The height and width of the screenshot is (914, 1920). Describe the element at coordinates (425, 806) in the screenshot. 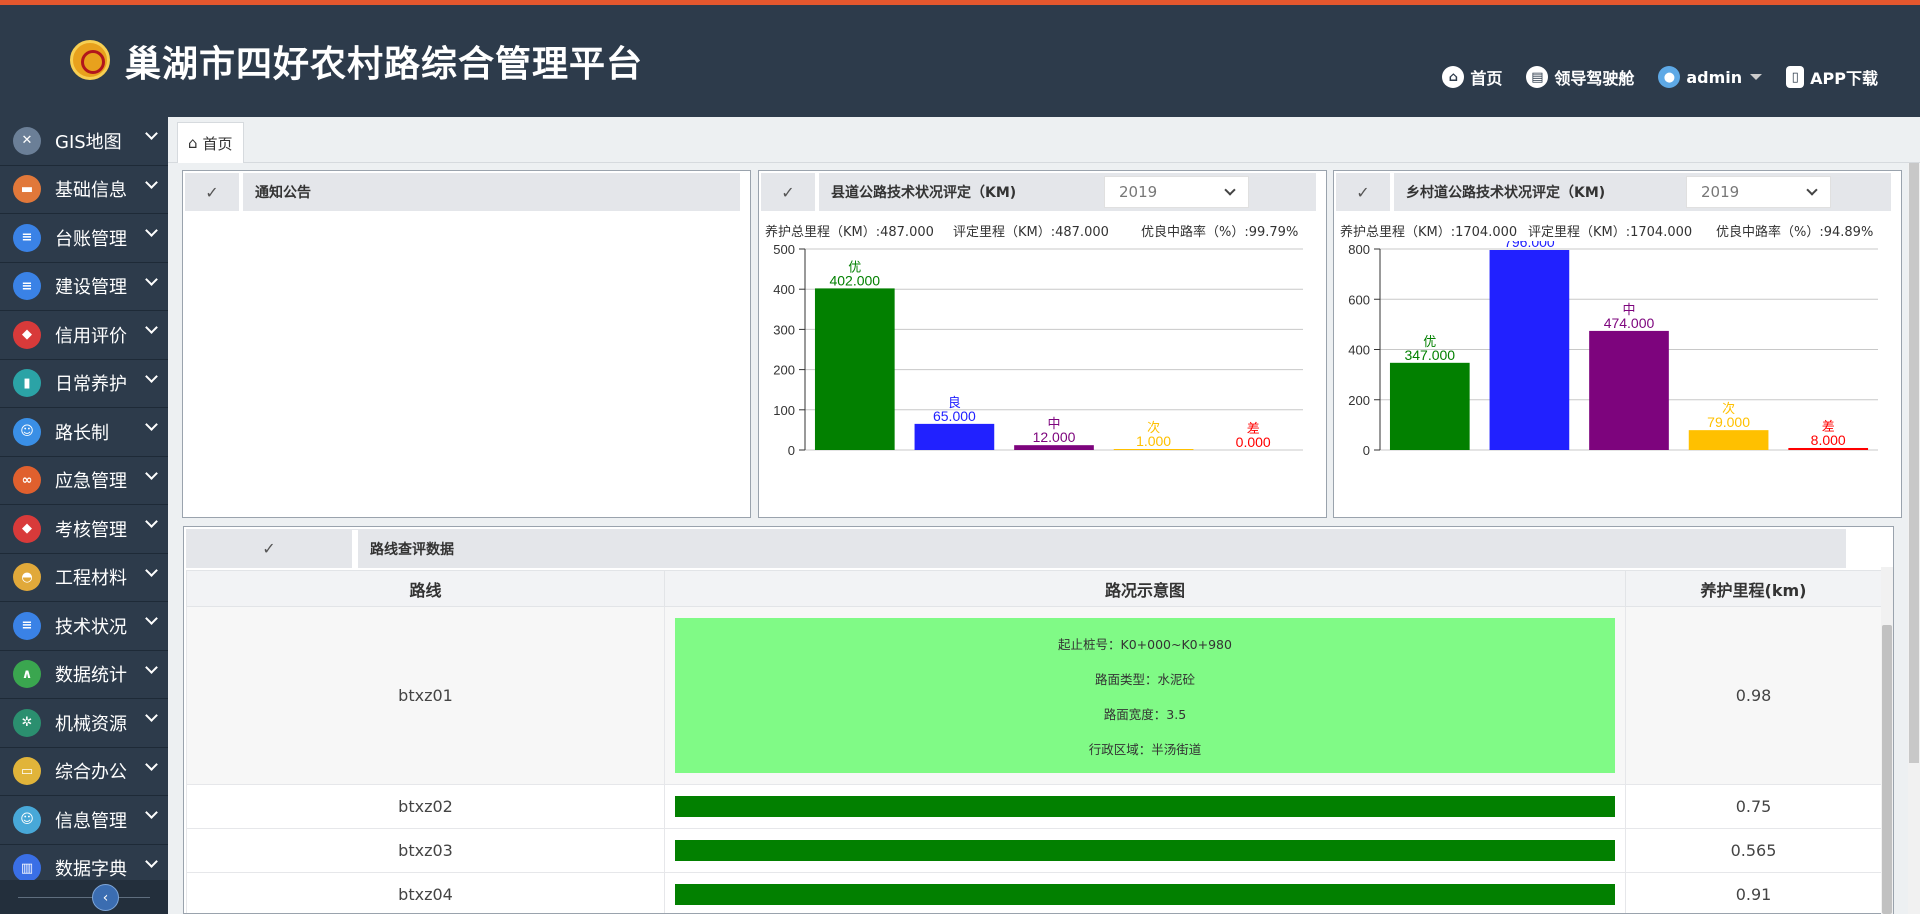

I see `route-cell: btxz02` at that location.